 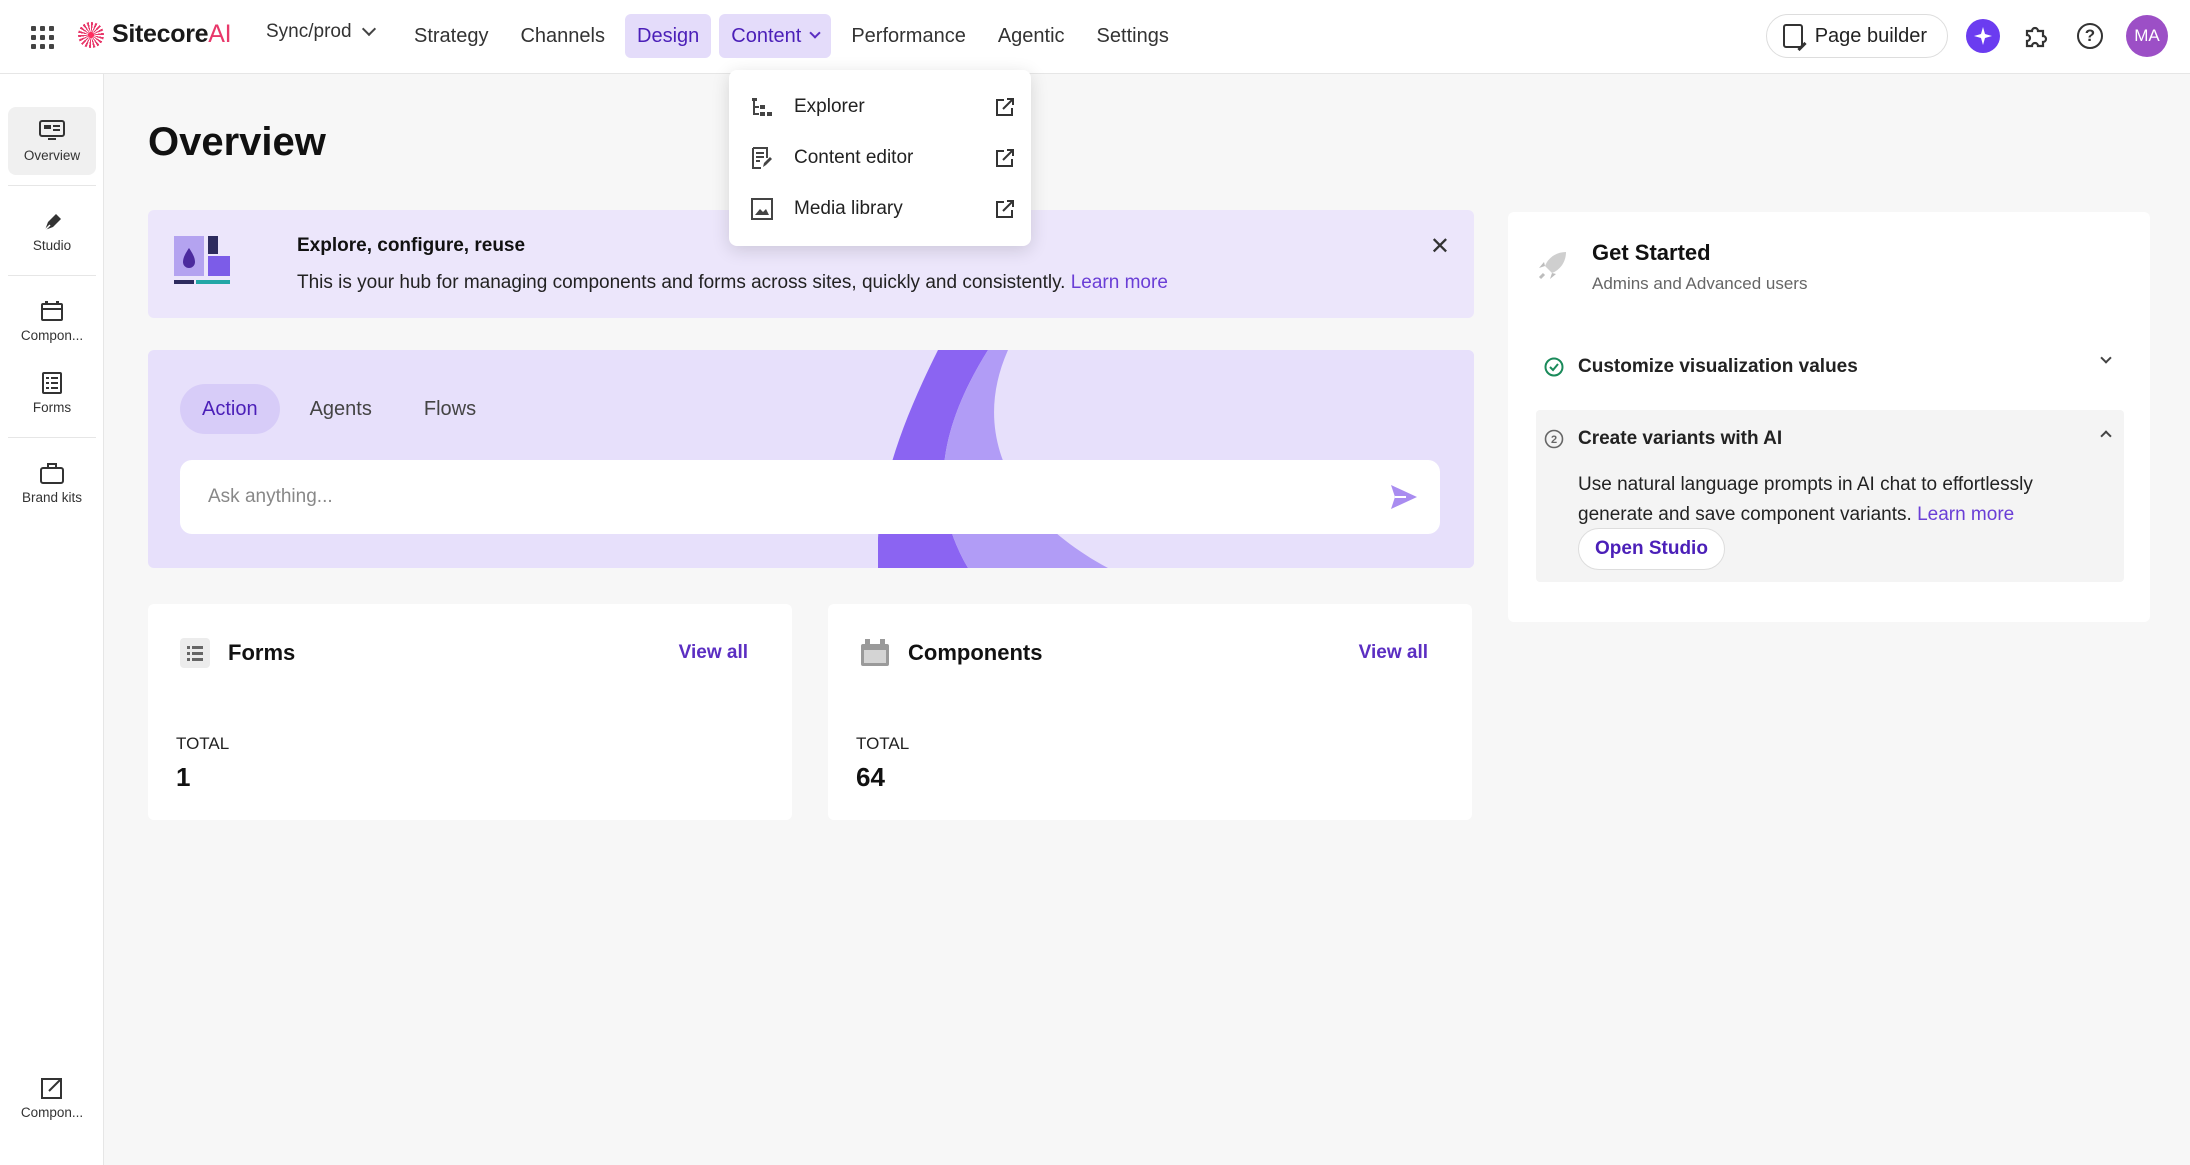 I want to click on send-icon, so click(x=1404, y=497).